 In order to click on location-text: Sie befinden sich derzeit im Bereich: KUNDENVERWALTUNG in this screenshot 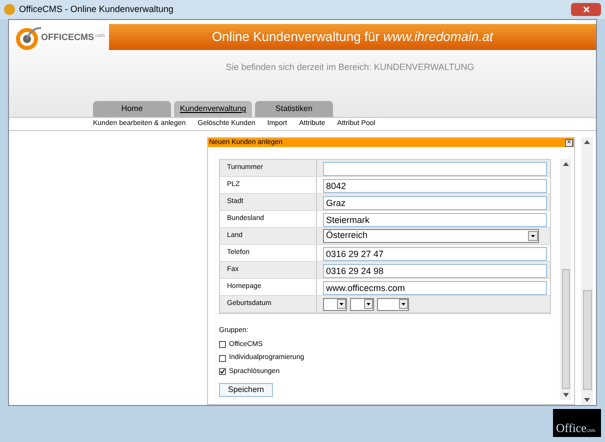, I will do `click(350, 67)`.